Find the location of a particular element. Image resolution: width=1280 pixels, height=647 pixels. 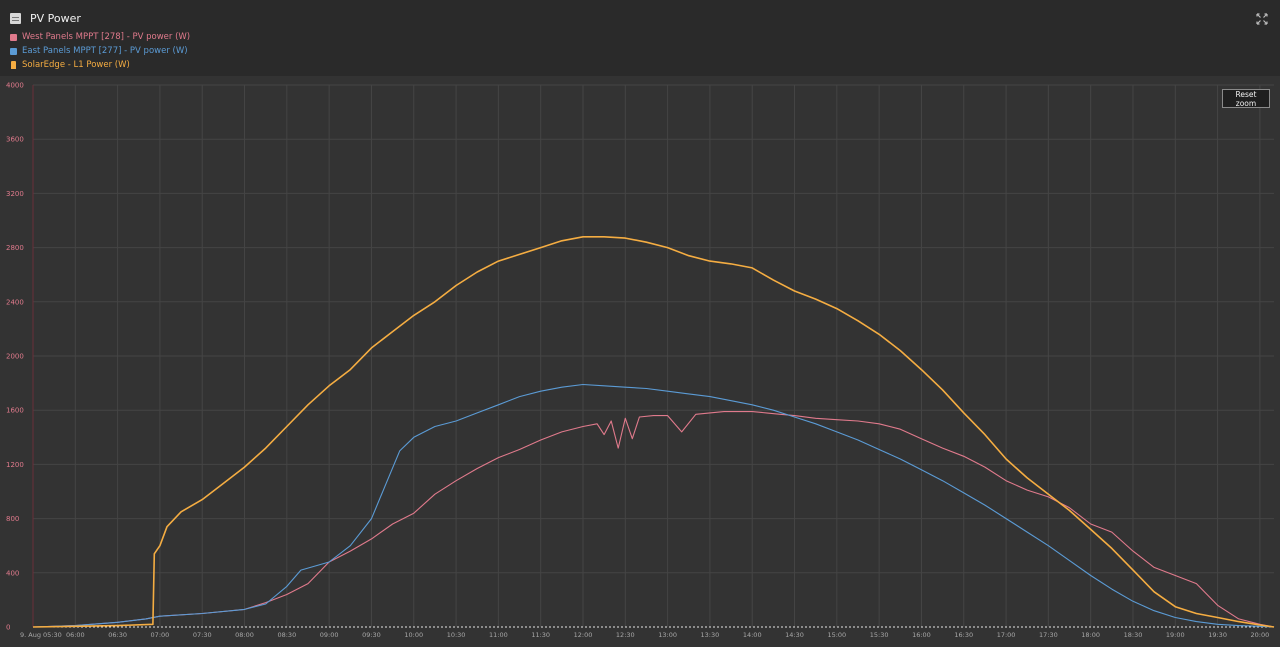

x-tick-label: 13:00 is located at coordinates (667, 635).